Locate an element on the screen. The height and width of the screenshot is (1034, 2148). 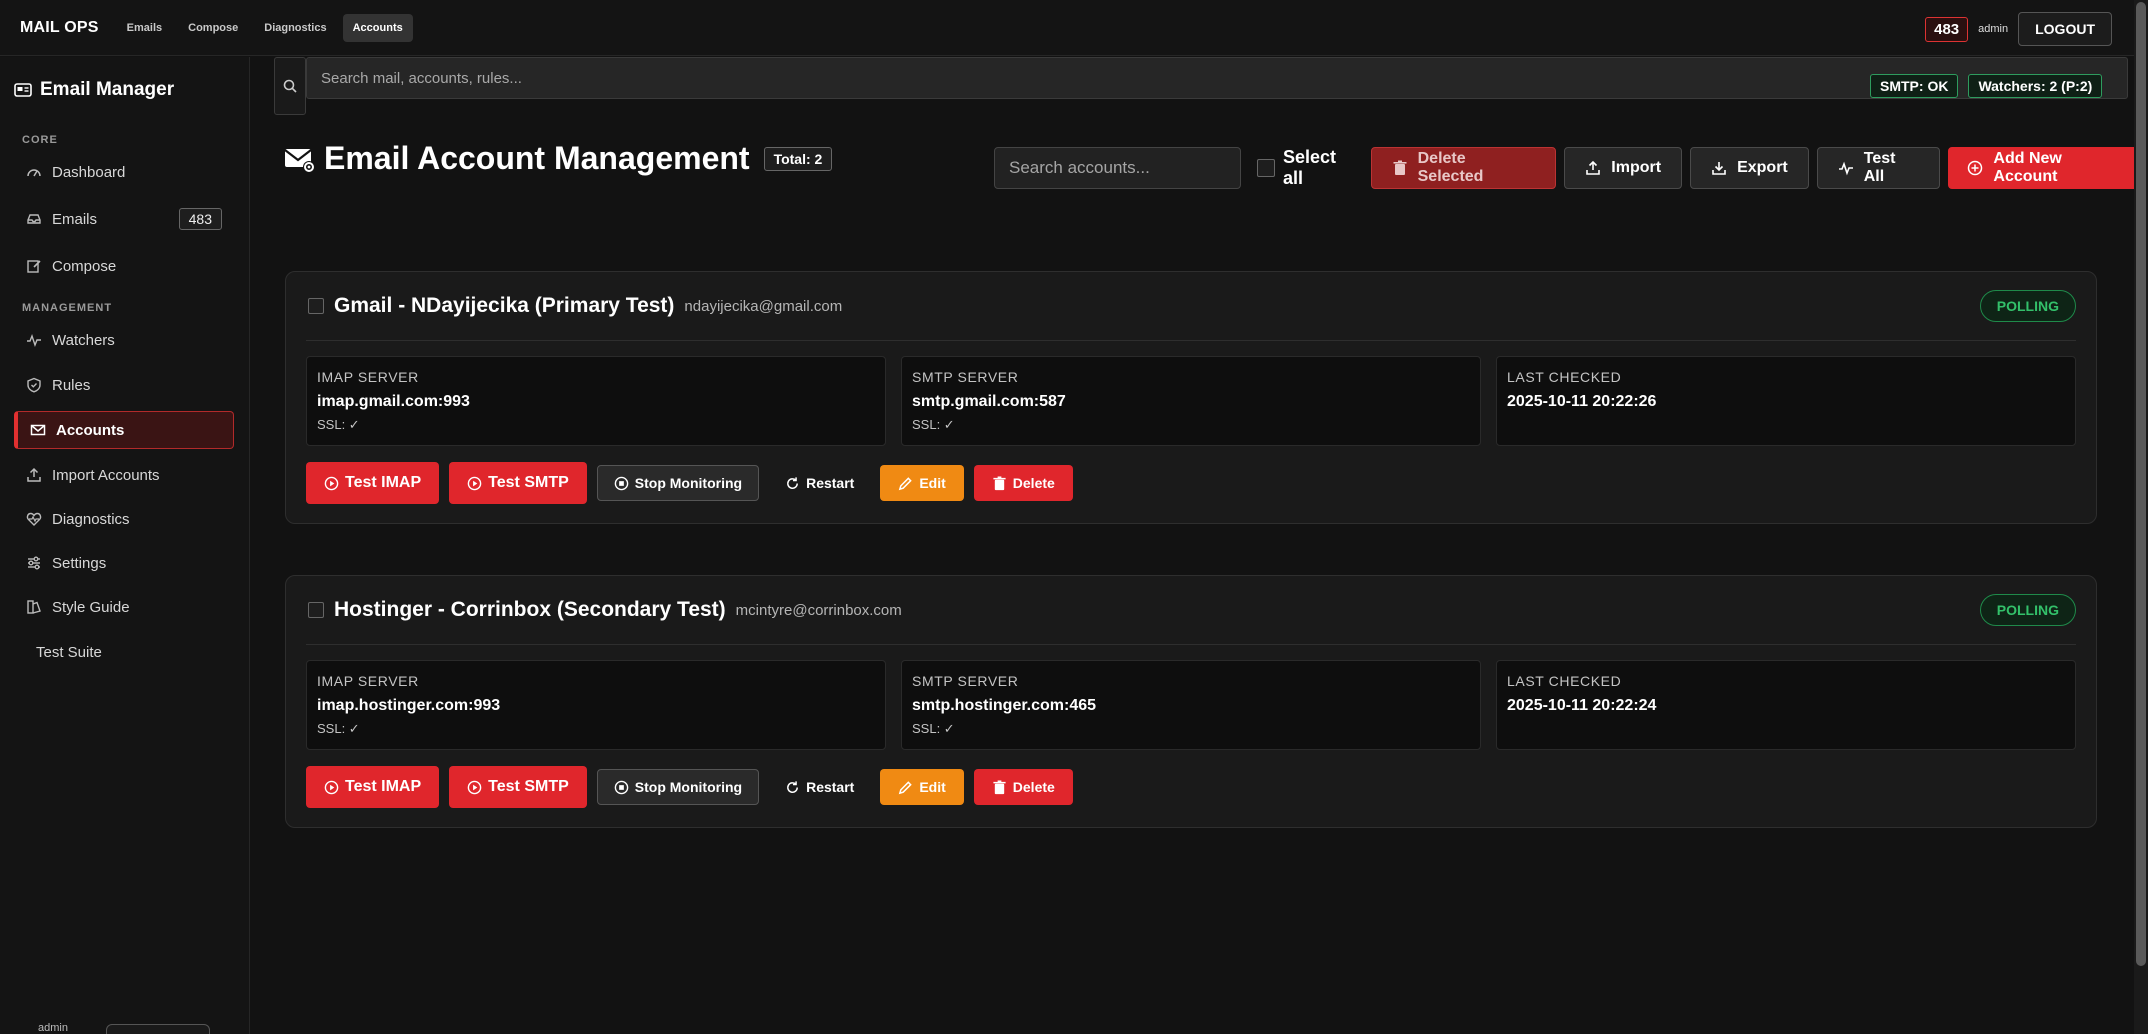
plus-circle-icon is located at coordinates (1975, 168).